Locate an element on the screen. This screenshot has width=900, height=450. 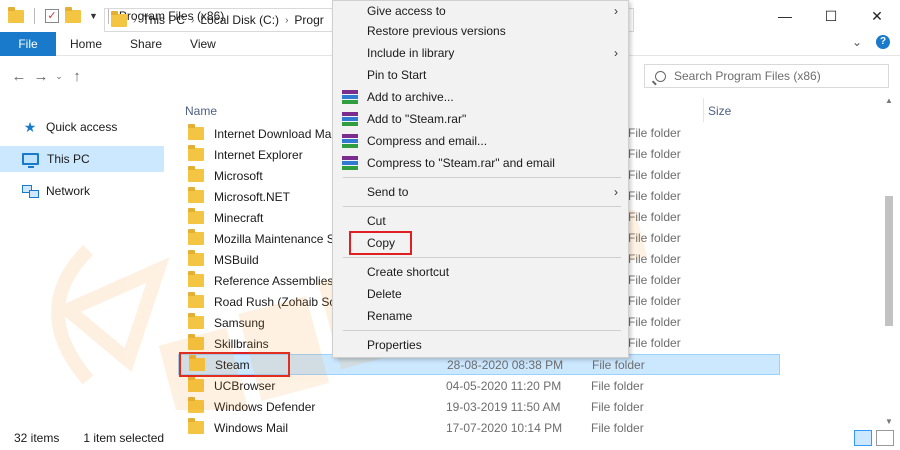
breadcrumb-this-pc: This PC is located at coordinates (163, 20).